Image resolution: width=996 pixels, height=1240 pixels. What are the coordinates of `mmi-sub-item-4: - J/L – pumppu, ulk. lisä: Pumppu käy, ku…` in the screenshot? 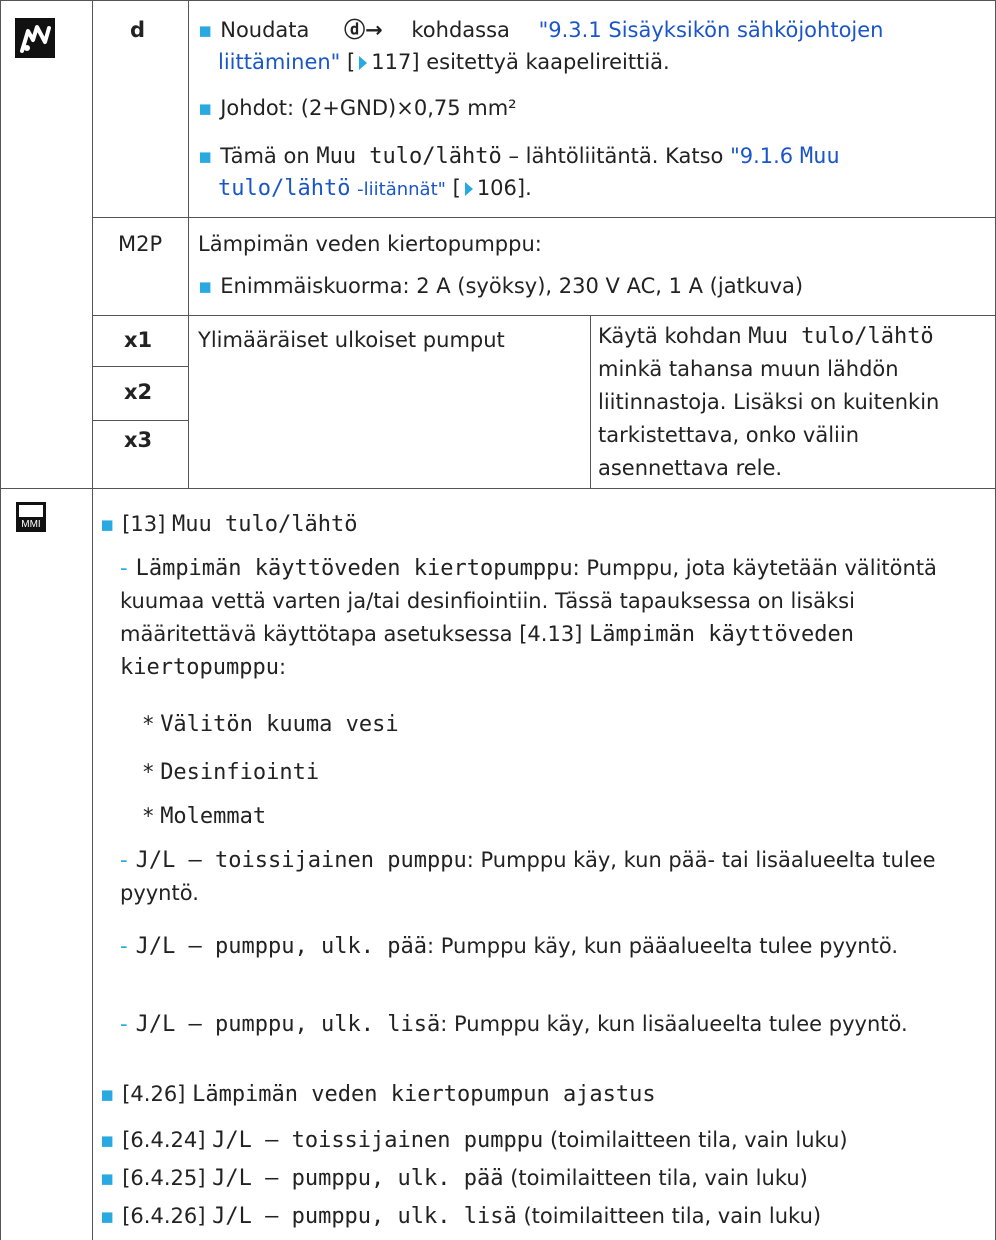 It's located at (514, 1024).